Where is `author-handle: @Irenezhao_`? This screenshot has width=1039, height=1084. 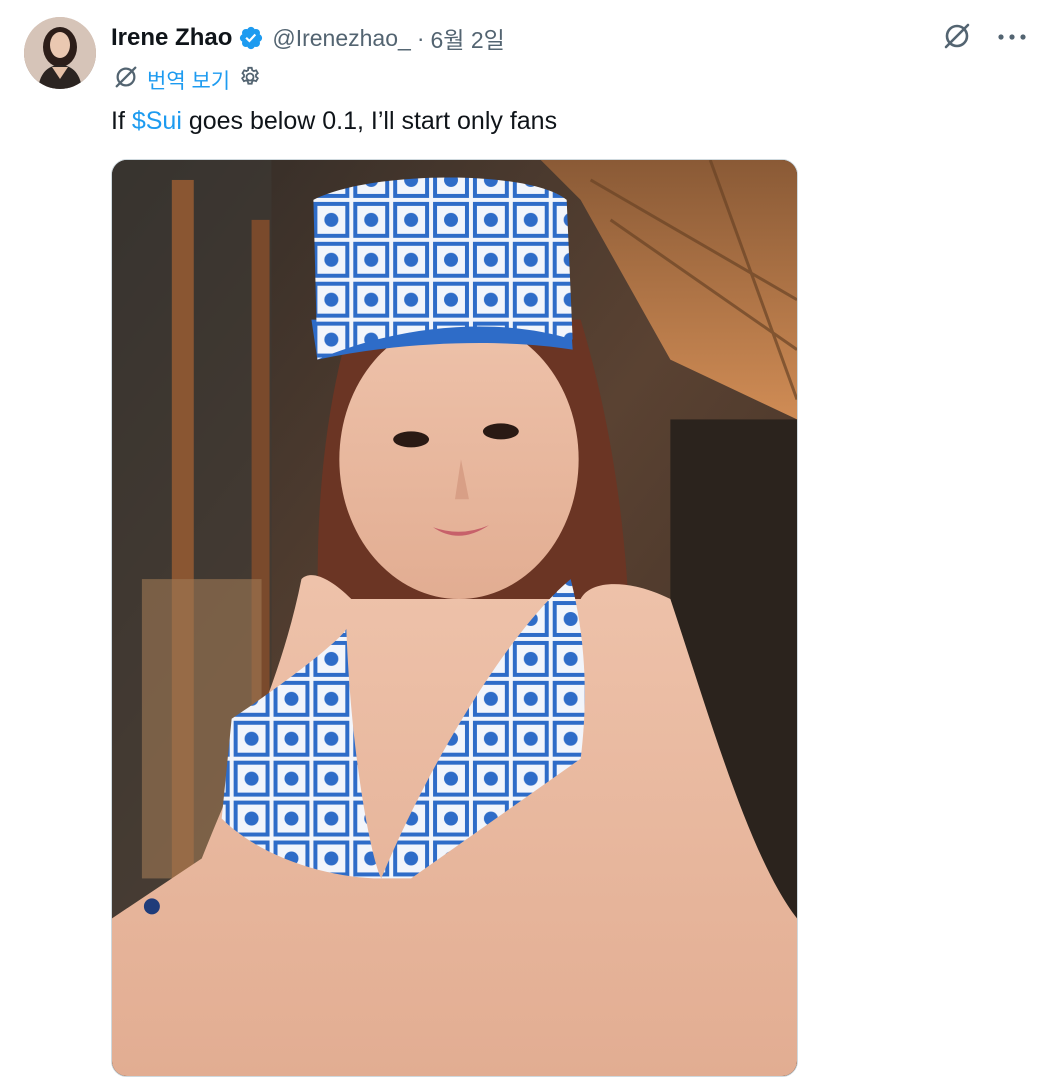
author-handle: @Irenezhao_ is located at coordinates (341, 38).